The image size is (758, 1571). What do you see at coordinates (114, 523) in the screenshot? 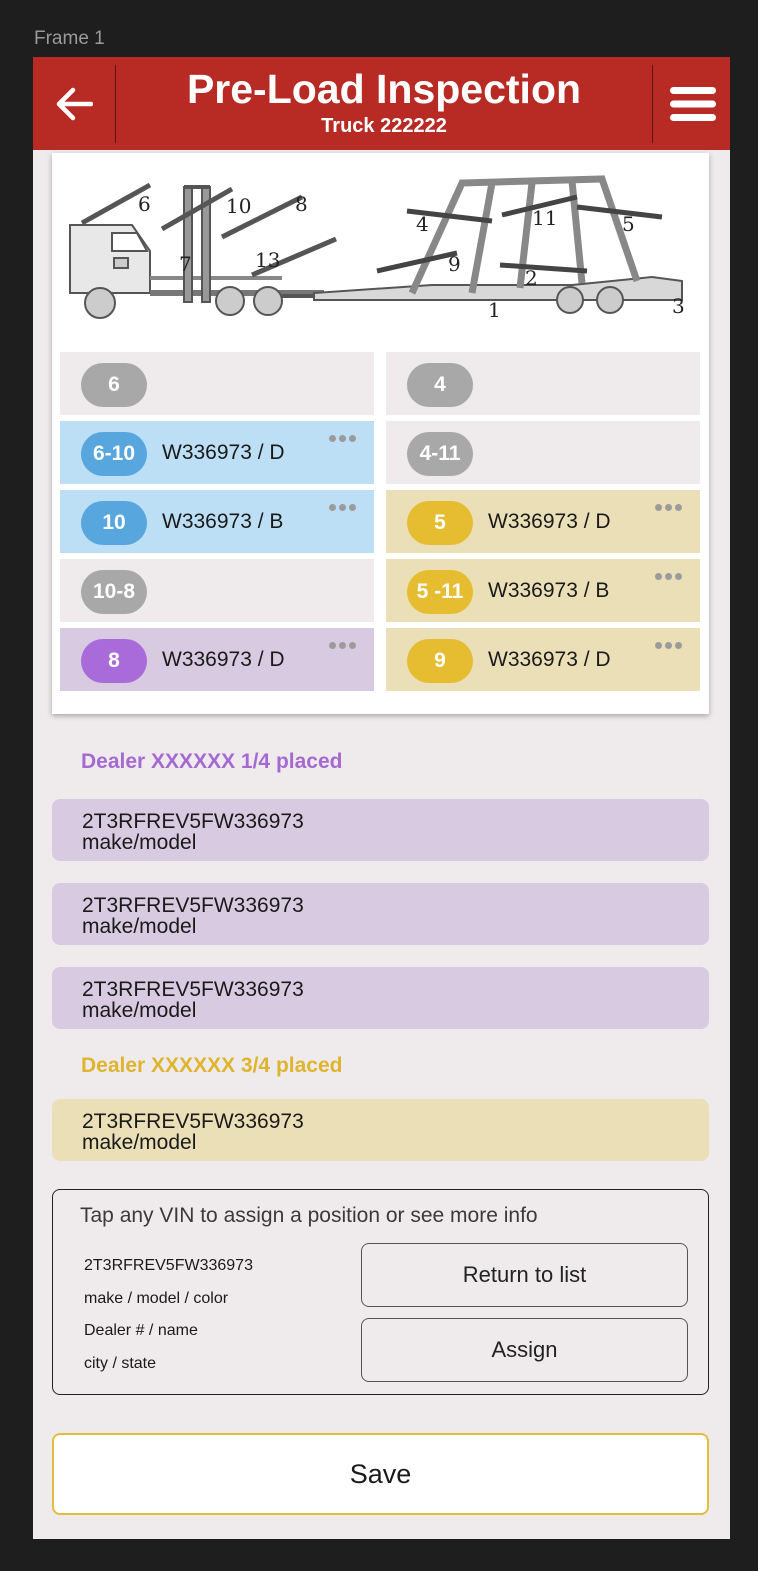
I see `position-badge: 10` at bounding box center [114, 523].